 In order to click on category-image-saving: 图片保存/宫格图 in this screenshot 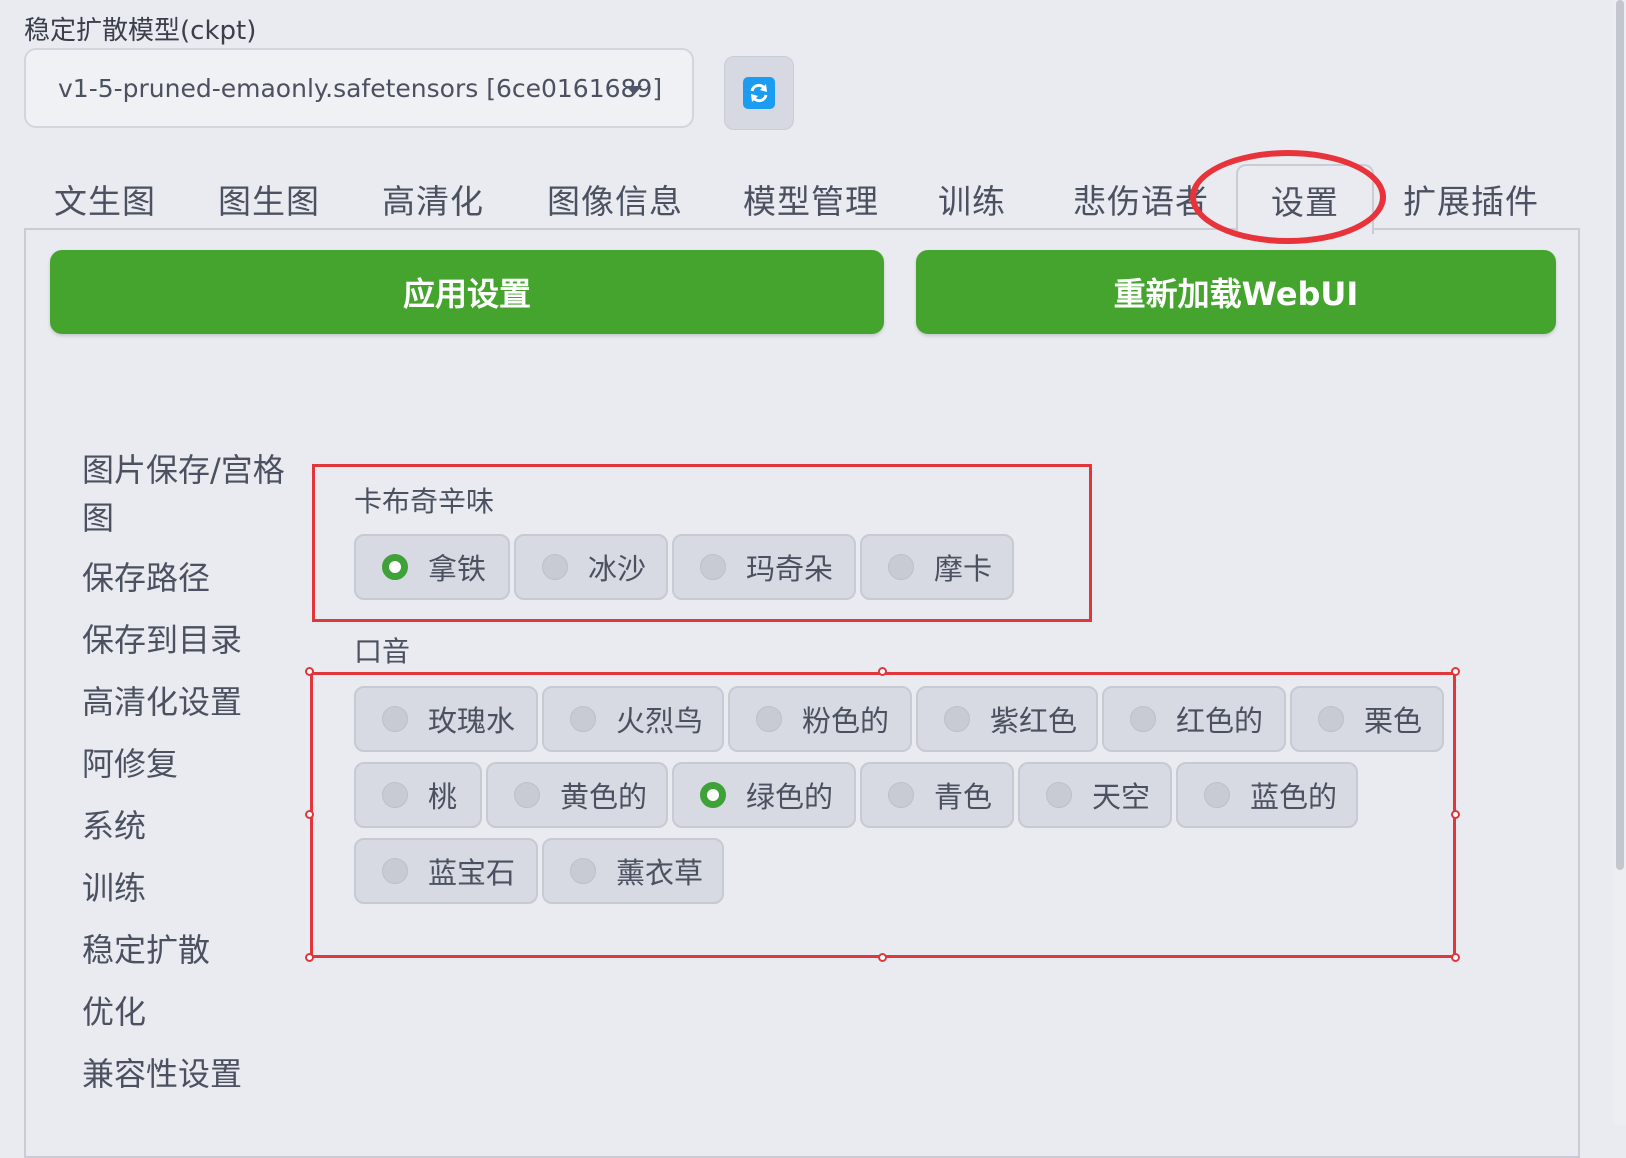, I will do `click(187, 494)`.